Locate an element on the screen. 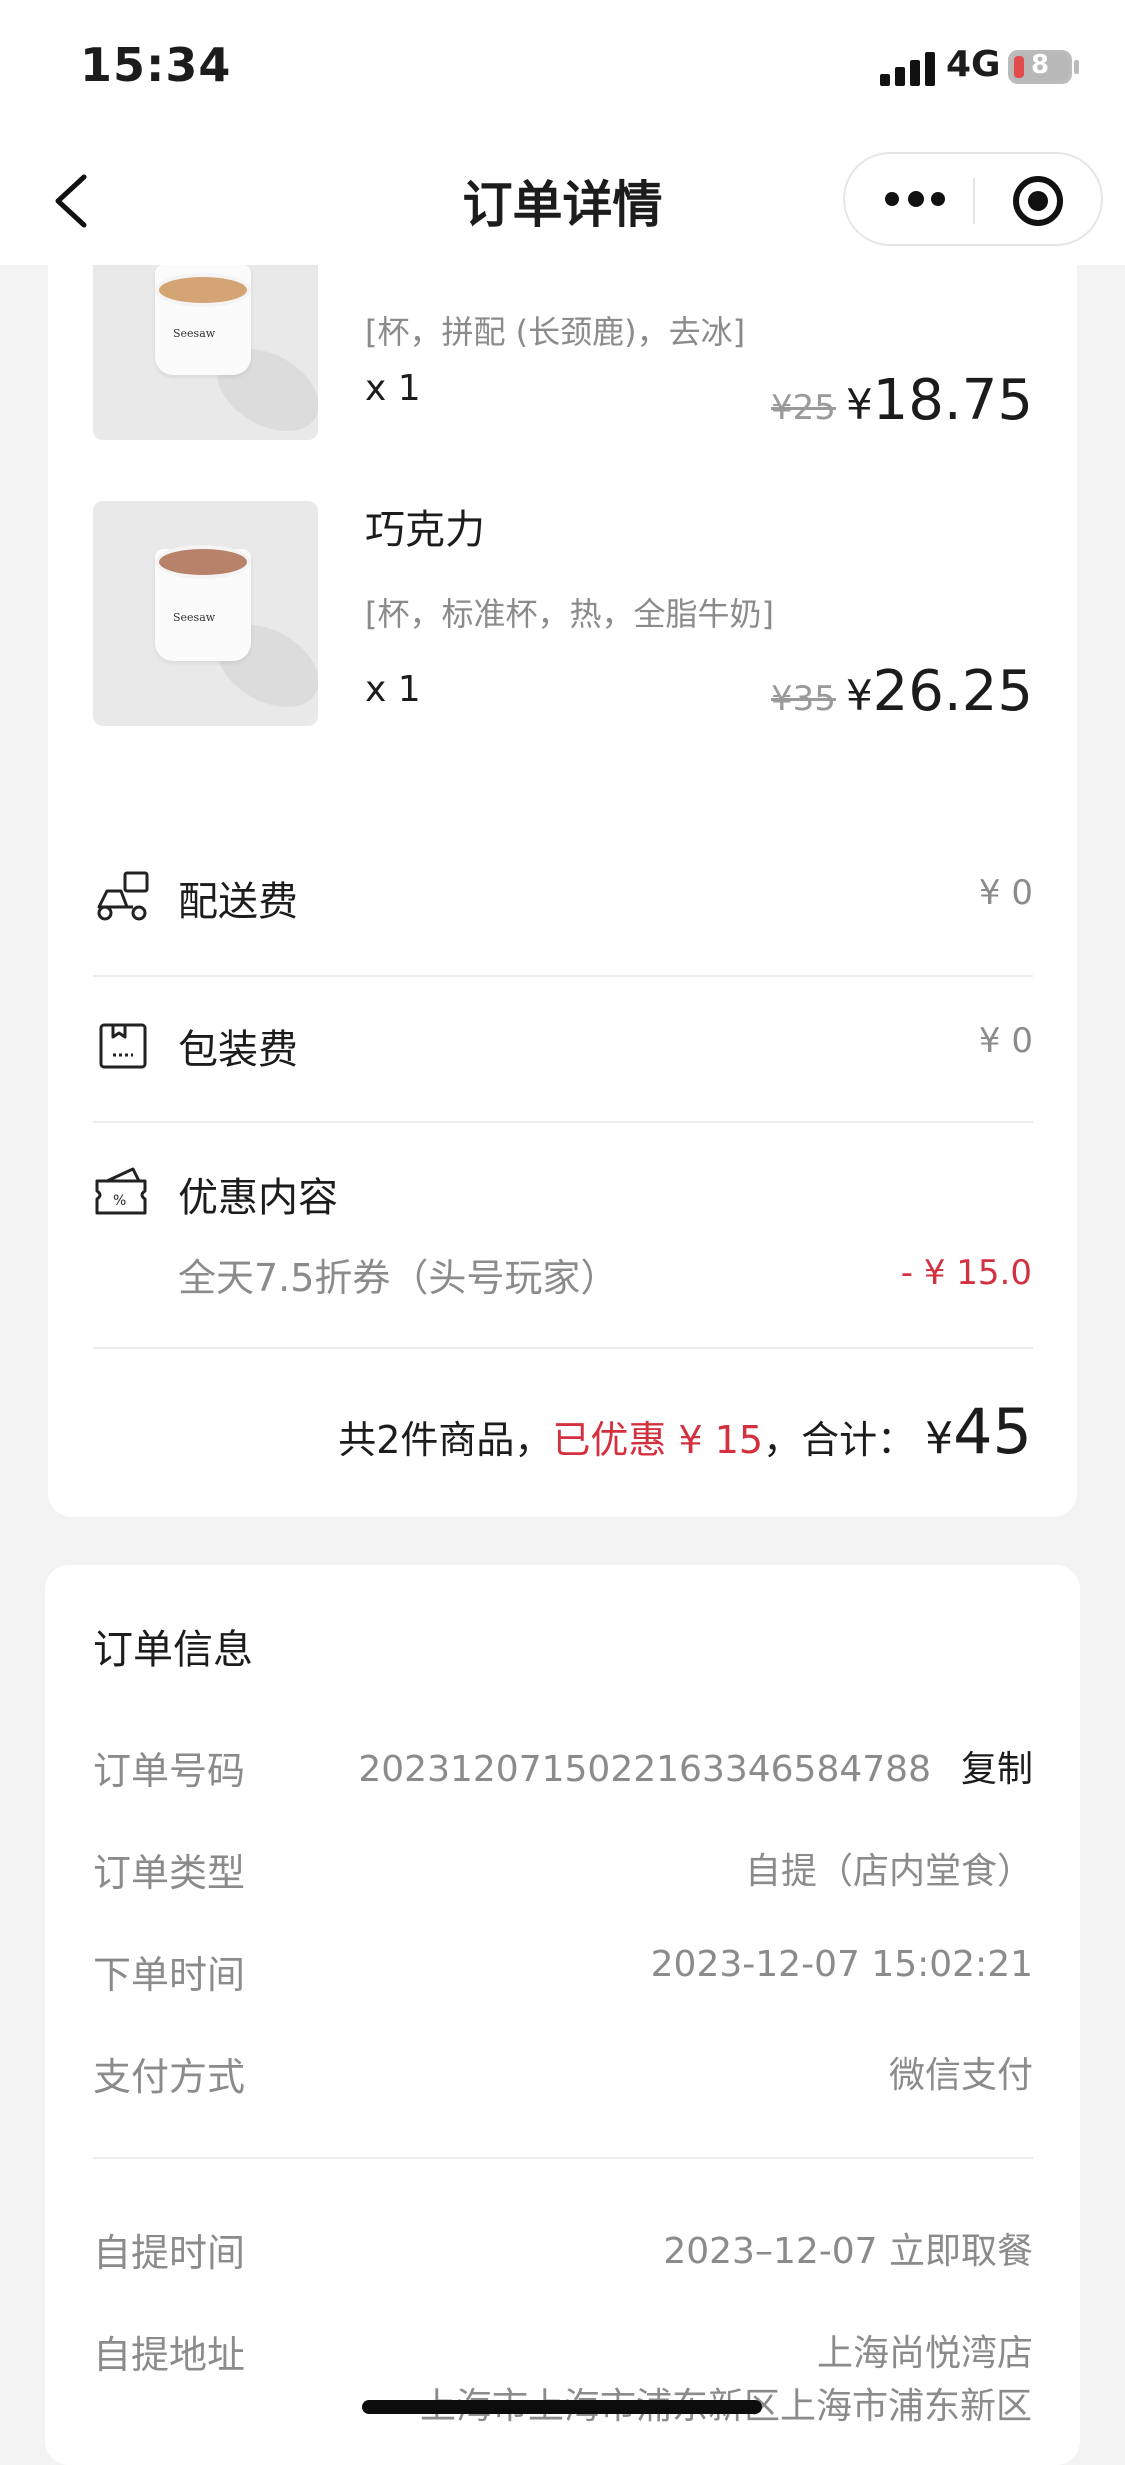 This screenshot has height=2465, width=1125. payment-method: 微信支付 is located at coordinates (960, 2075).